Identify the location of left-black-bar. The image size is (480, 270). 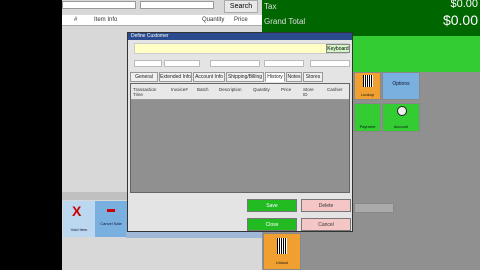
(31, 135).